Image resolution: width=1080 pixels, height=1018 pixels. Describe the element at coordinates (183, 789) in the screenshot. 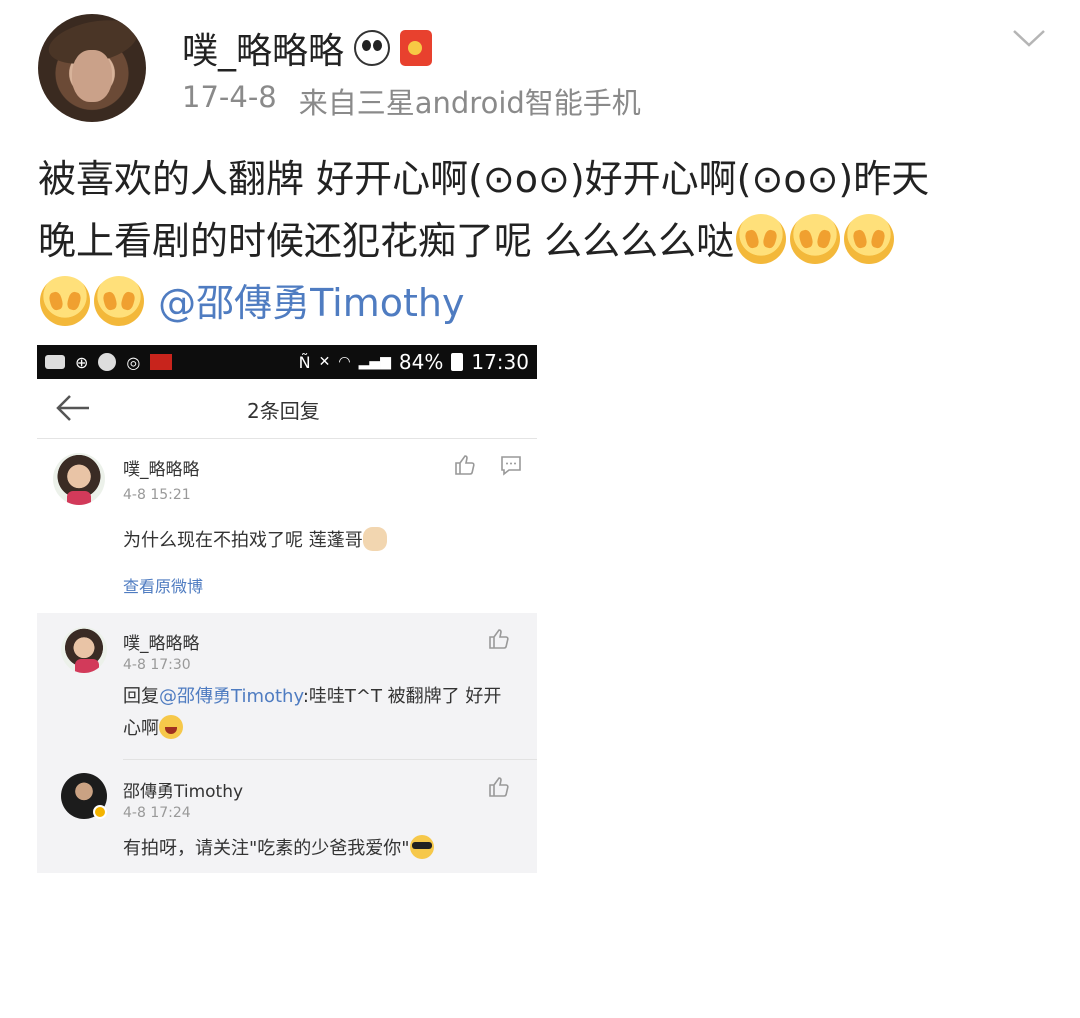

I see `reply-author: 邵傳勇Timothy` at that location.